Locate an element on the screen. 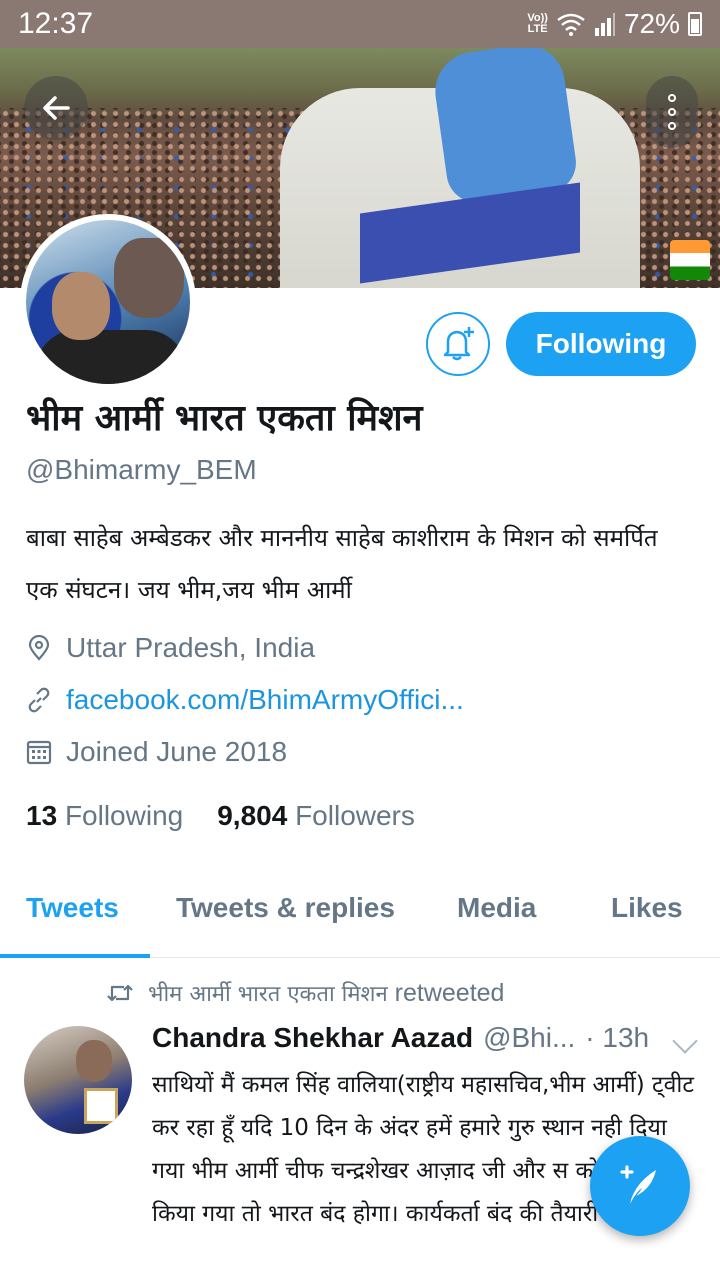 Image resolution: width=720 pixels, height=1280 pixels. status-icons: Vo)) LTE 72% is located at coordinates (614, 24).